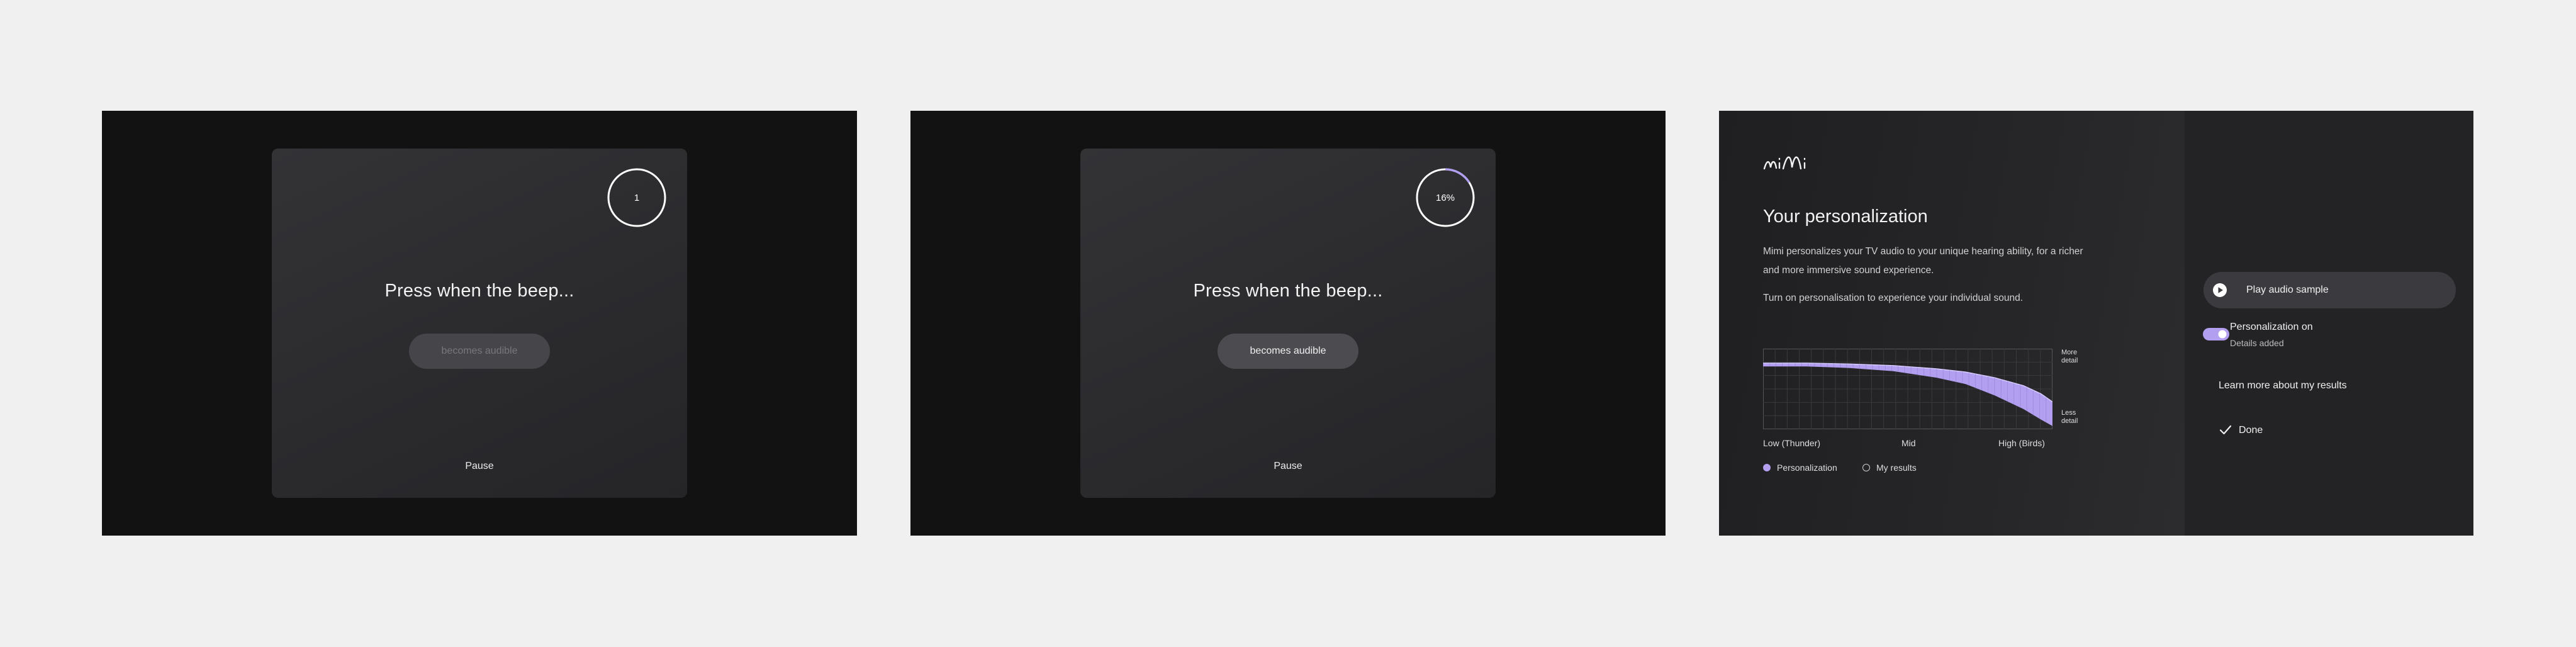 The image size is (2576, 647). What do you see at coordinates (2069, 356) in the screenshot?
I see `y-tick-label-top: More detail` at bounding box center [2069, 356].